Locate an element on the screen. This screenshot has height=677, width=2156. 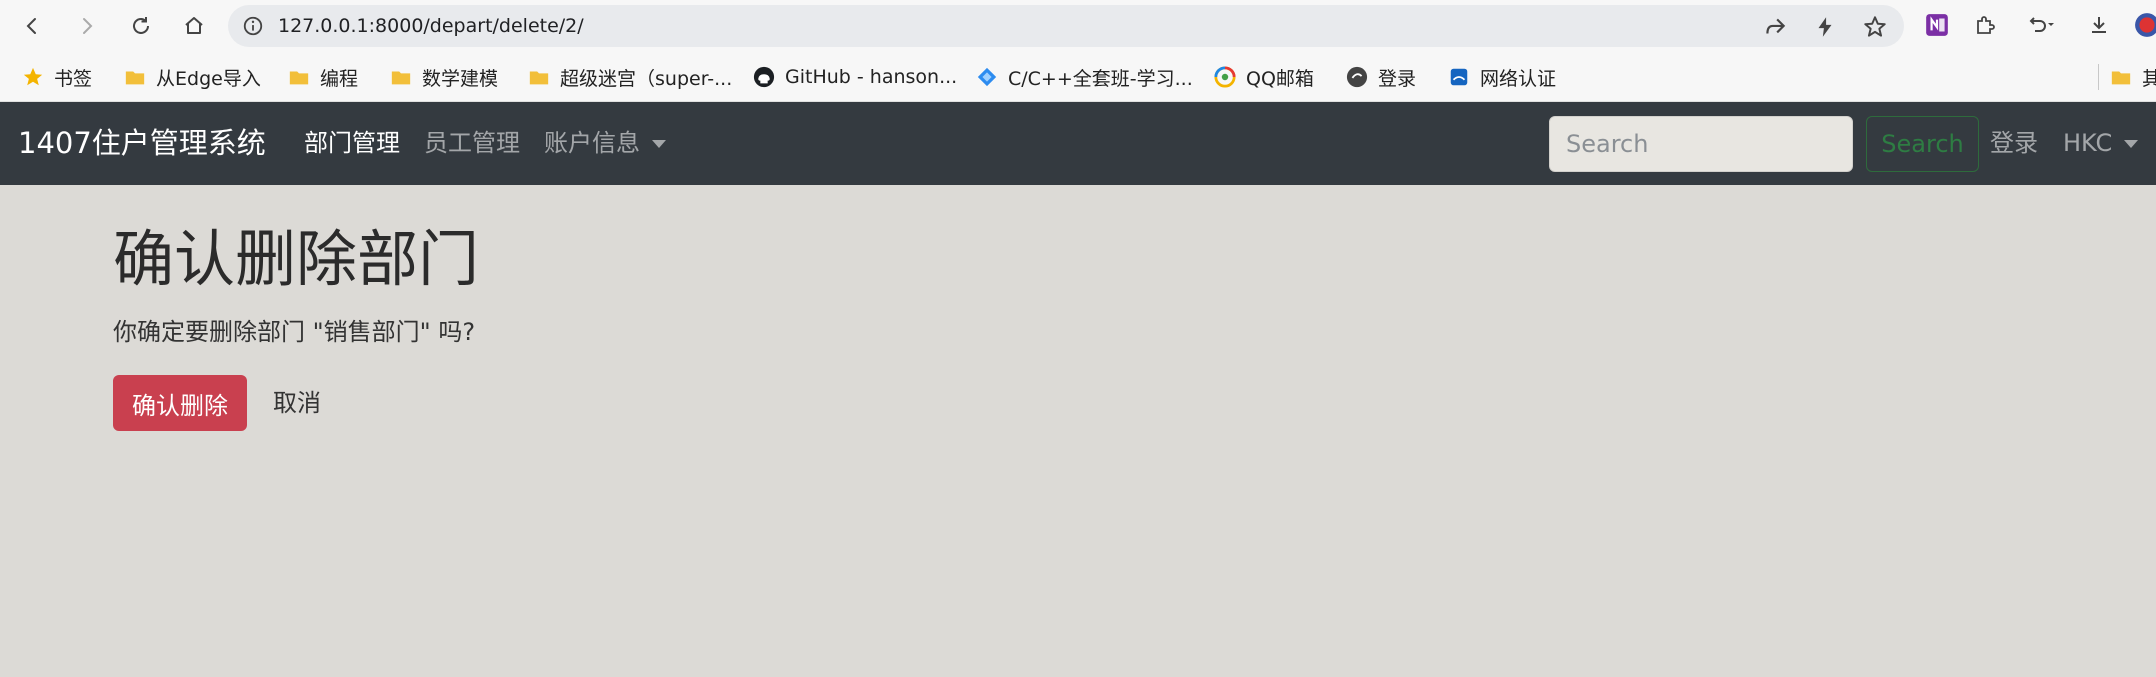
undo-dropdown-button is located at coordinates (2041, 25).